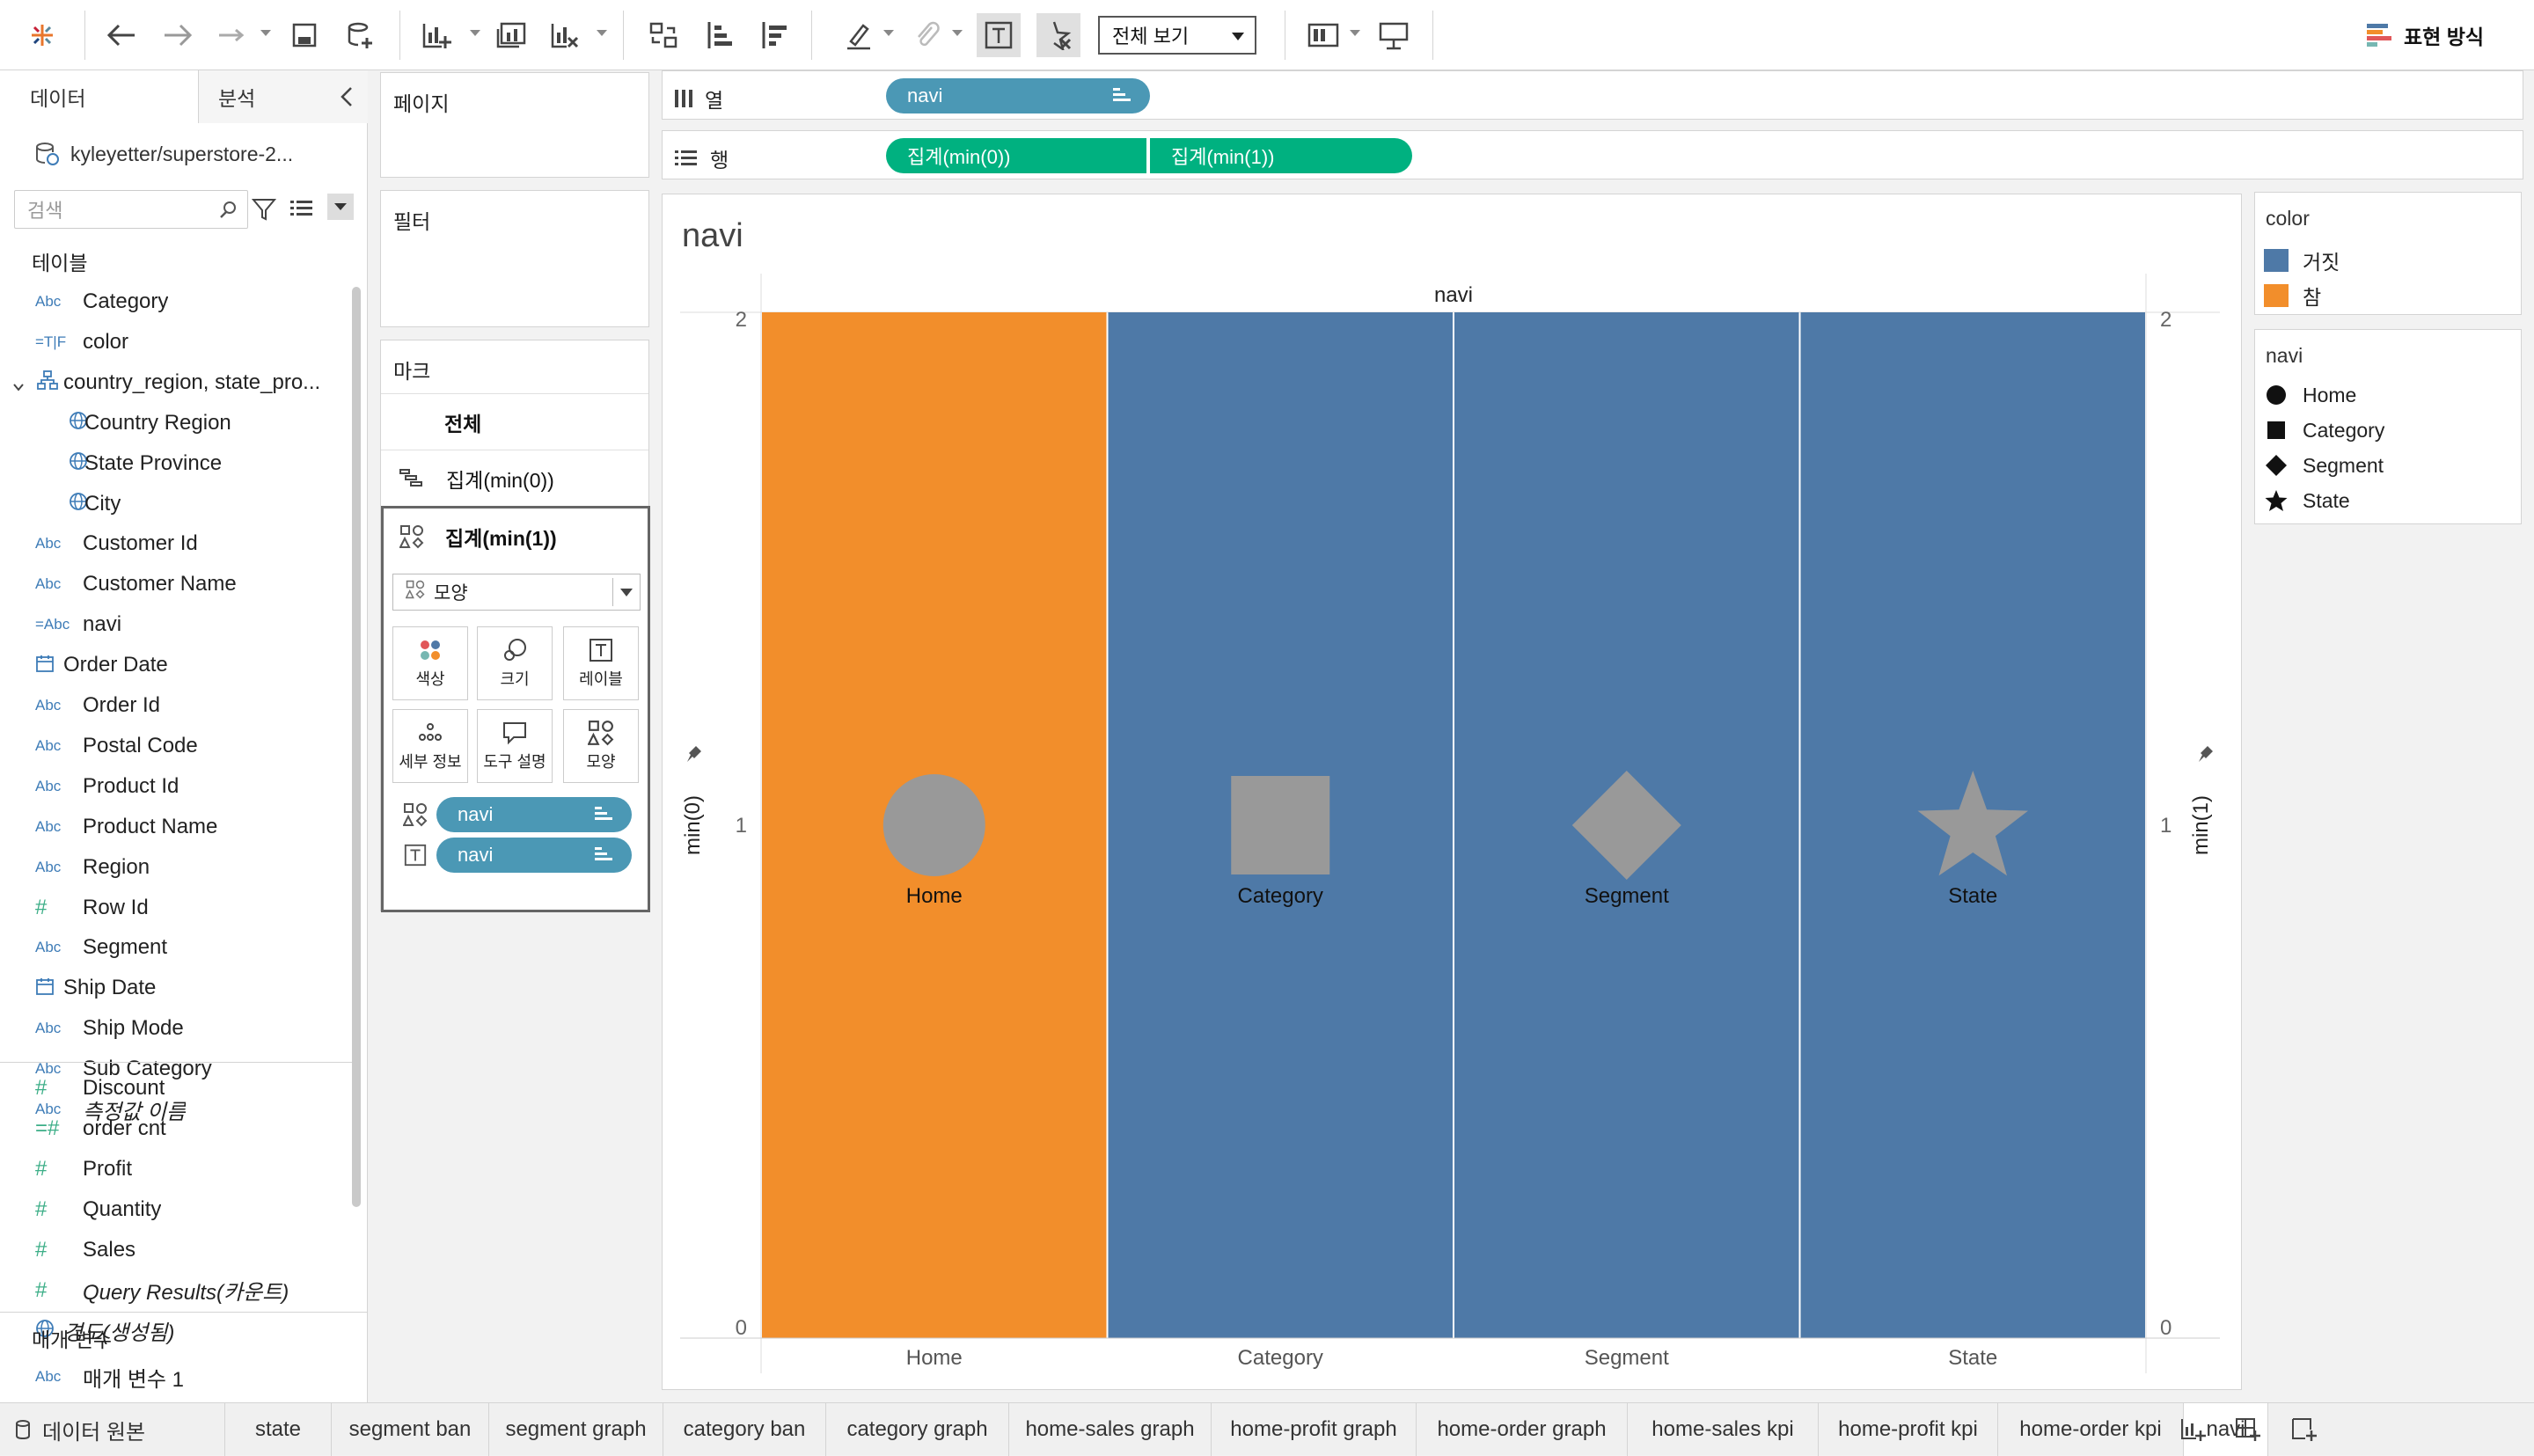  What do you see at coordinates (1016, 155) in the screenshot?
I see `rows-pill-min0: 집계(min(0))` at bounding box center [1016, 155].